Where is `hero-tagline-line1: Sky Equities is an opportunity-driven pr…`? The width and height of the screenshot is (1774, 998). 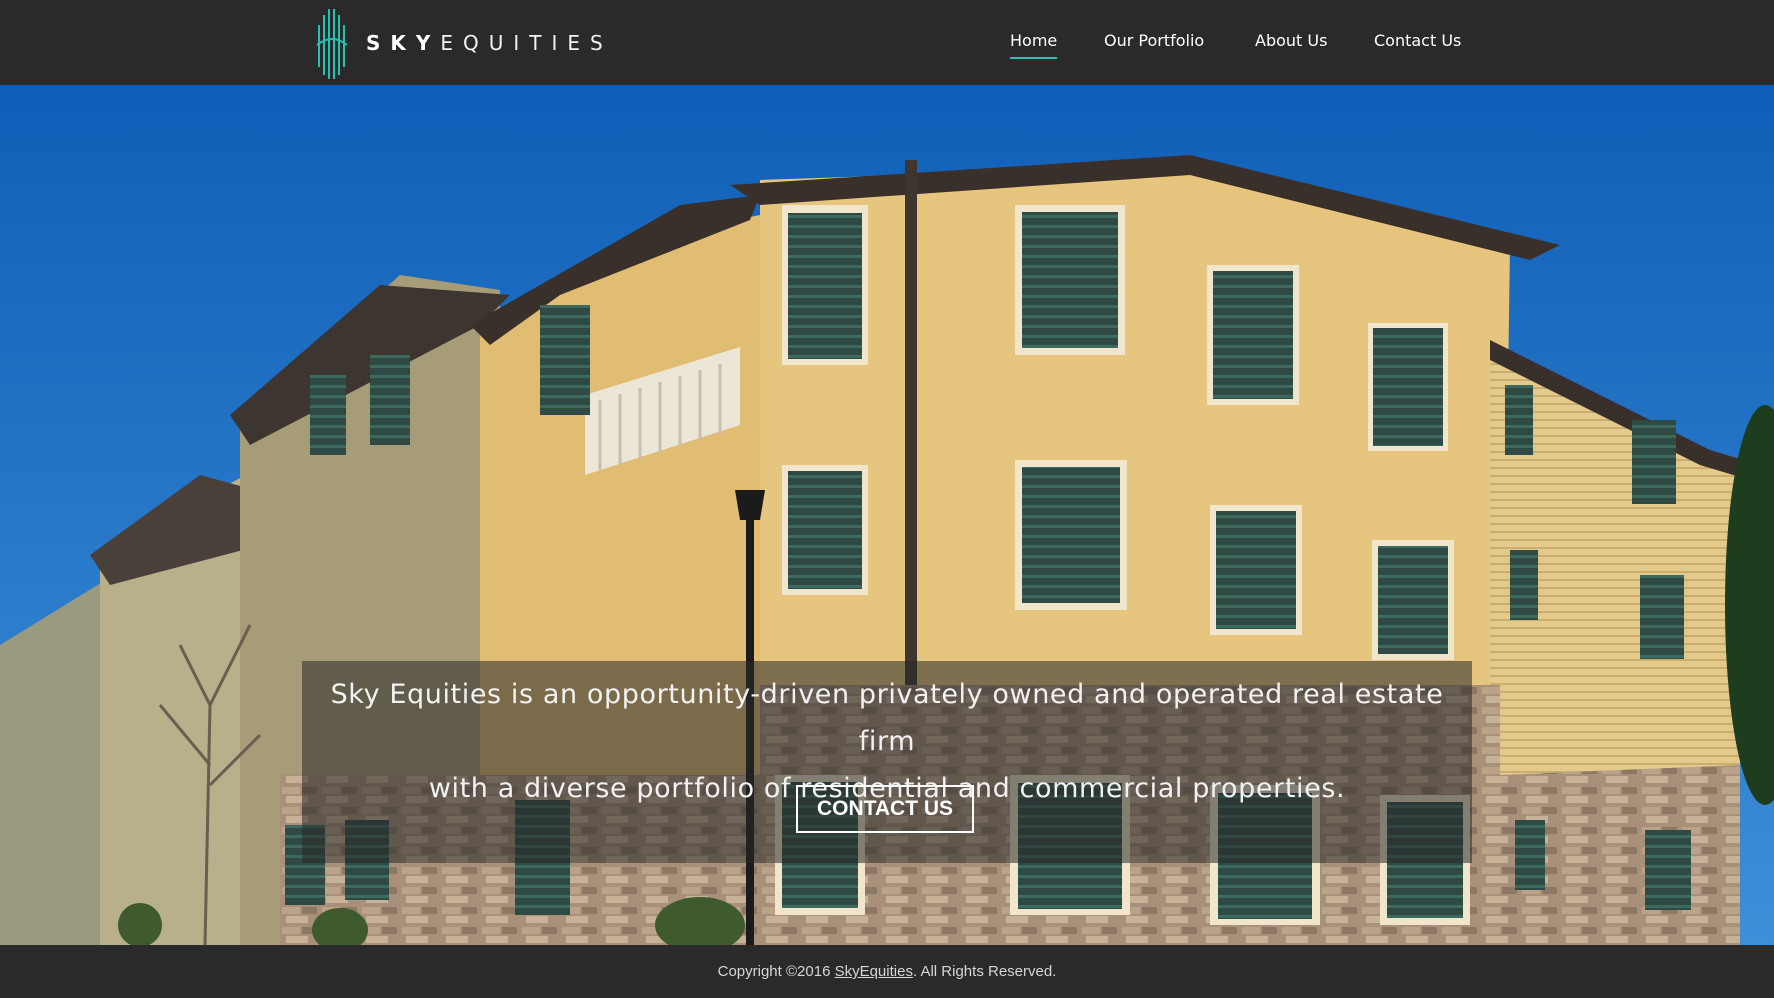 hero-tagline-line1: Sky Equities is an opportunity-driven pr… is located at coordinates (887, 718).